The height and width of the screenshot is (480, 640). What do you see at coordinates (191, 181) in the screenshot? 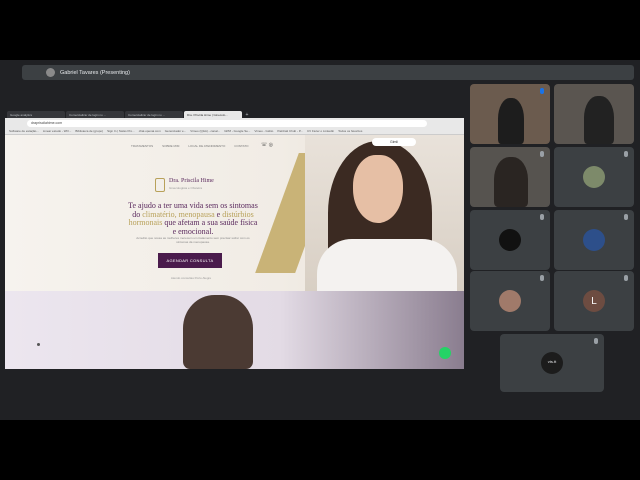
I see `logo-name: Dra. Priscila Hime` at bounding box center [191, 181].